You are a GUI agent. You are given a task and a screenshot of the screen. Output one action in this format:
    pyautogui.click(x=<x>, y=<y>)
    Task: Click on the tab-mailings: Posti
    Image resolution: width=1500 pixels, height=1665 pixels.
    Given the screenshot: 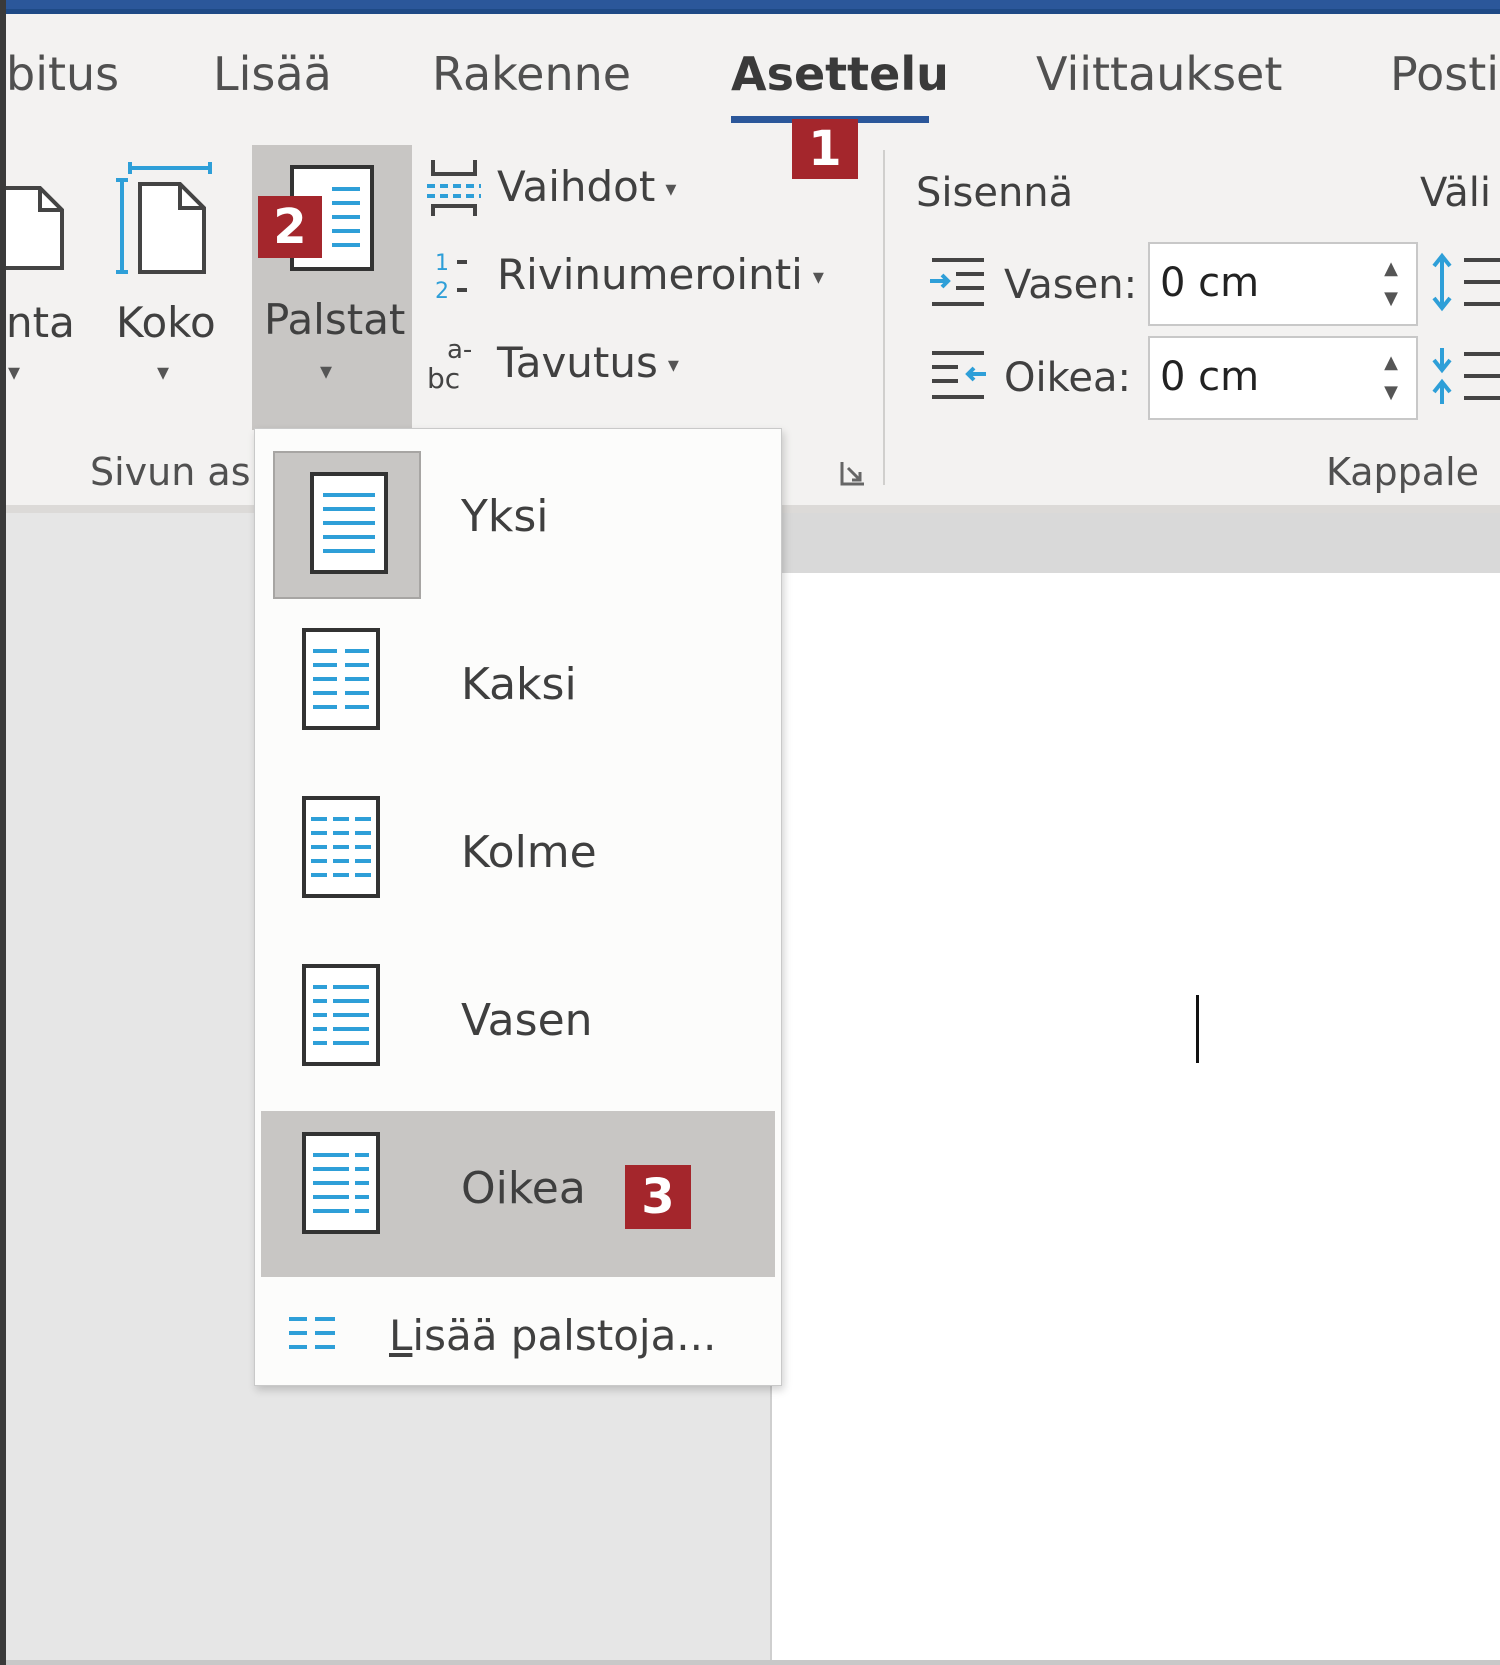 What is the action you would take?
    pyautogui.click(x=1444, y=74)
    